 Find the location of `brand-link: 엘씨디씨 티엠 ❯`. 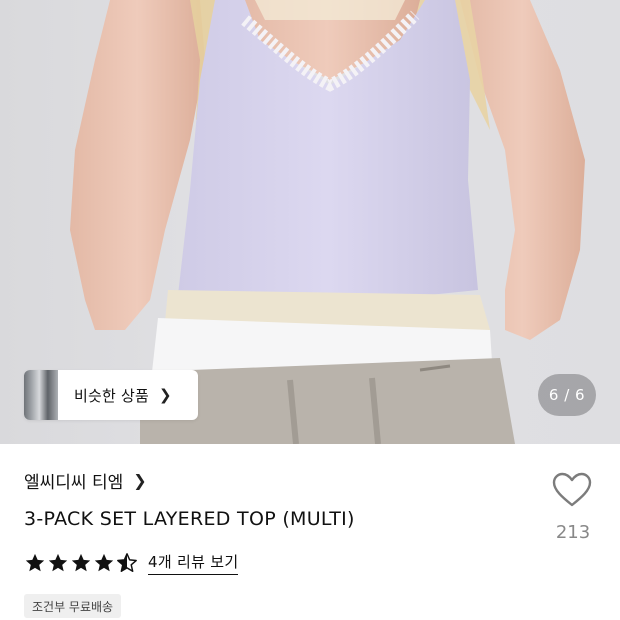

brand-link: 엘씨디씨 티엠 ❯ is located at coordinates (85, 480).